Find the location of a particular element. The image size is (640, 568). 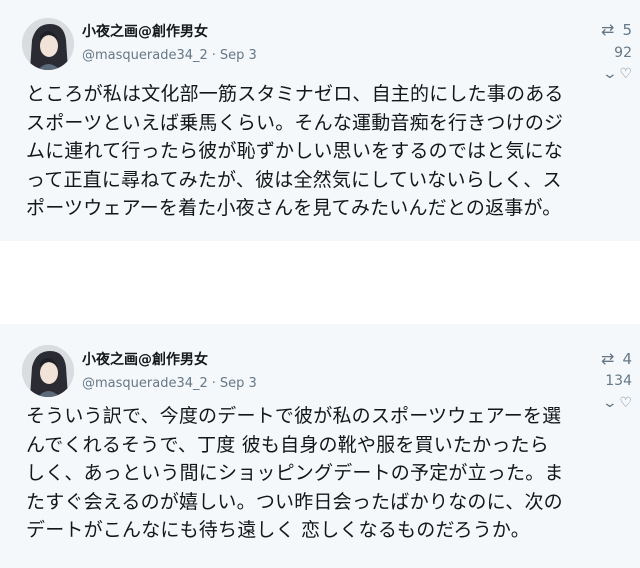

tweet-text-line: んでくれるそうで、丁度 彼も自身の靴や服を買いたかったら is located at coordinates (287, 444).